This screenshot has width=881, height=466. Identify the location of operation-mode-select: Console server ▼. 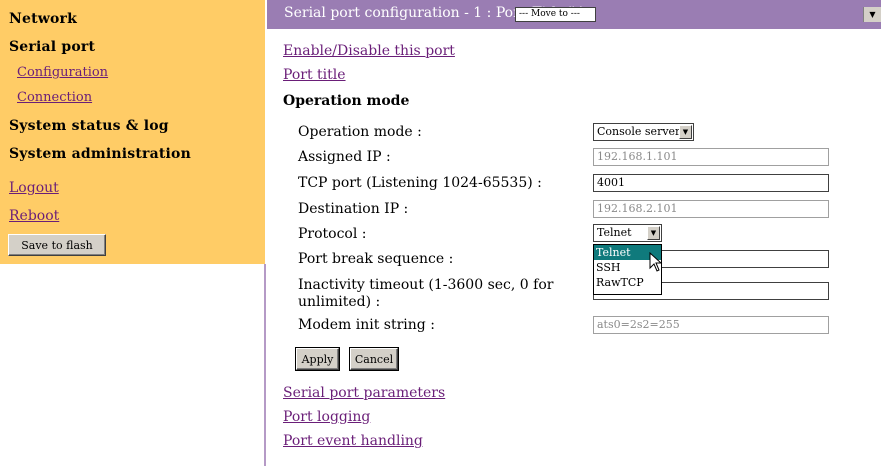
(643, 132).